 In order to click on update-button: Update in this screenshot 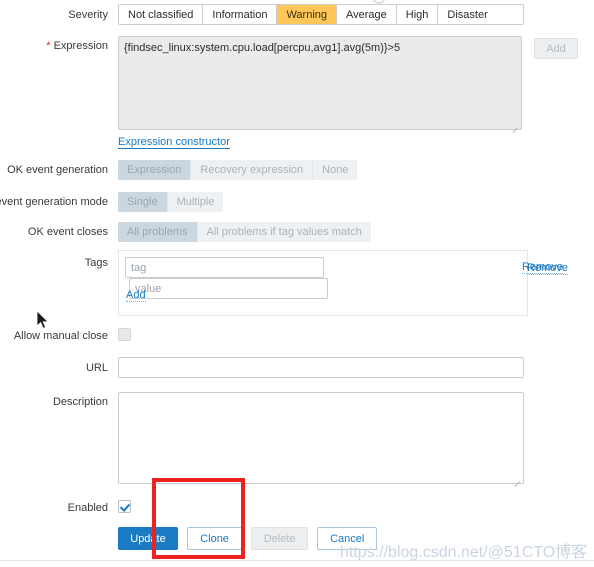, I will do `click(148, 538)`.